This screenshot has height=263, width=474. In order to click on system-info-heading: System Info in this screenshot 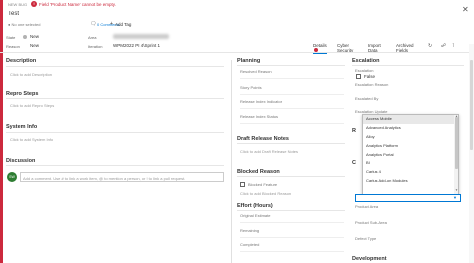, I will do `click(22, 127)`.